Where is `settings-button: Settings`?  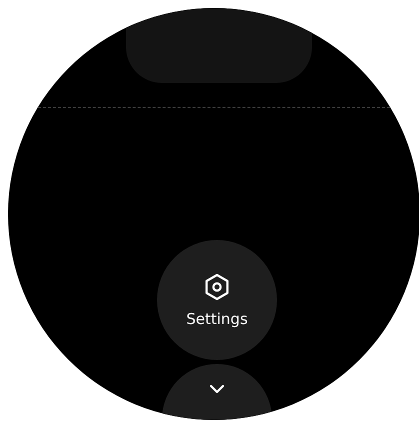 settings-button: Settings is located at coordinates (217, 300).